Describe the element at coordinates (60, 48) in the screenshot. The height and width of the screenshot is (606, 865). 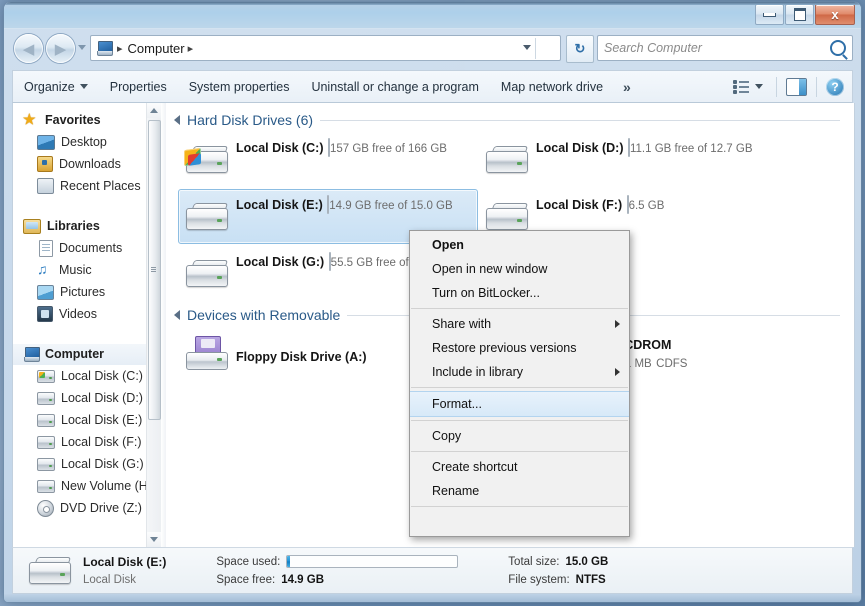
I see `forward-button: ▶` at that location.